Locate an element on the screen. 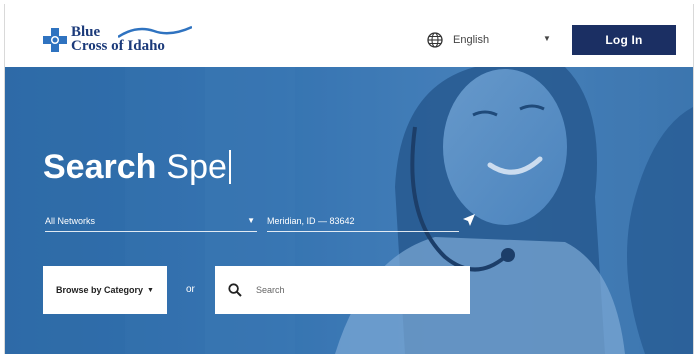  log-in-button: Log In is located at coordinates (624, 40).